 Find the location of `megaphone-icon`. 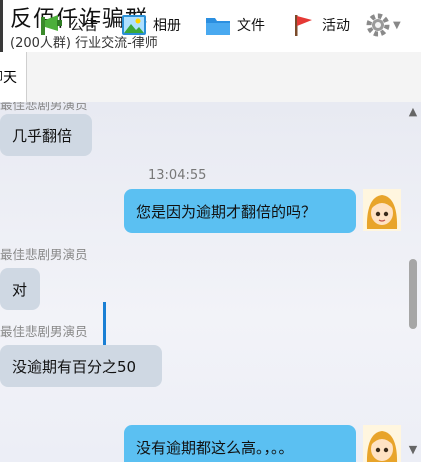

megaphone-icon is located at coordinates (51, 25).